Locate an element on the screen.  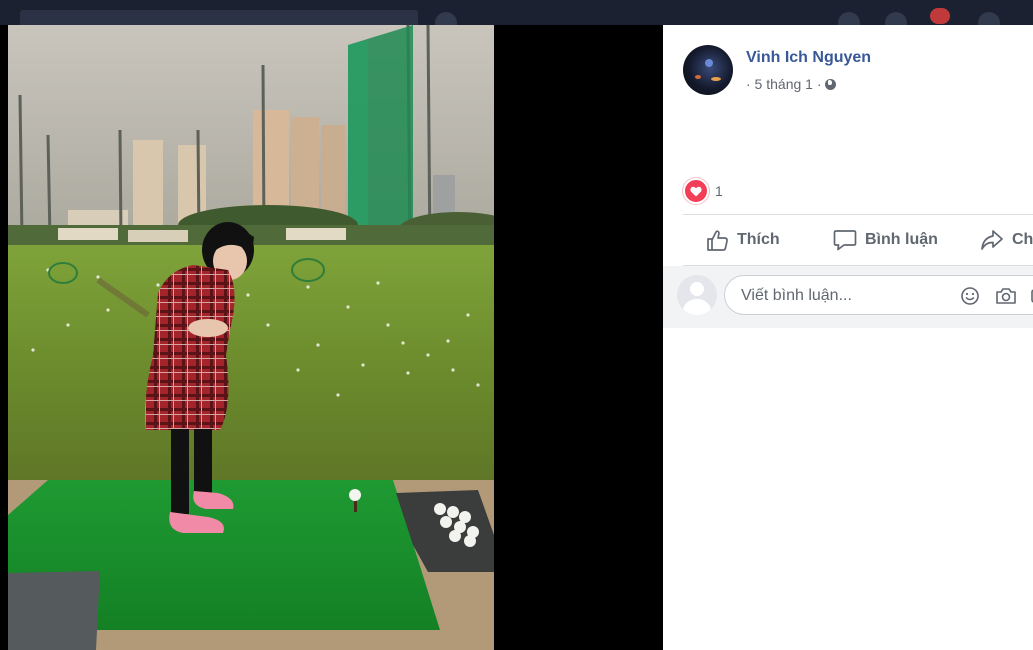
comment-input is located at coordinates (841, 296).